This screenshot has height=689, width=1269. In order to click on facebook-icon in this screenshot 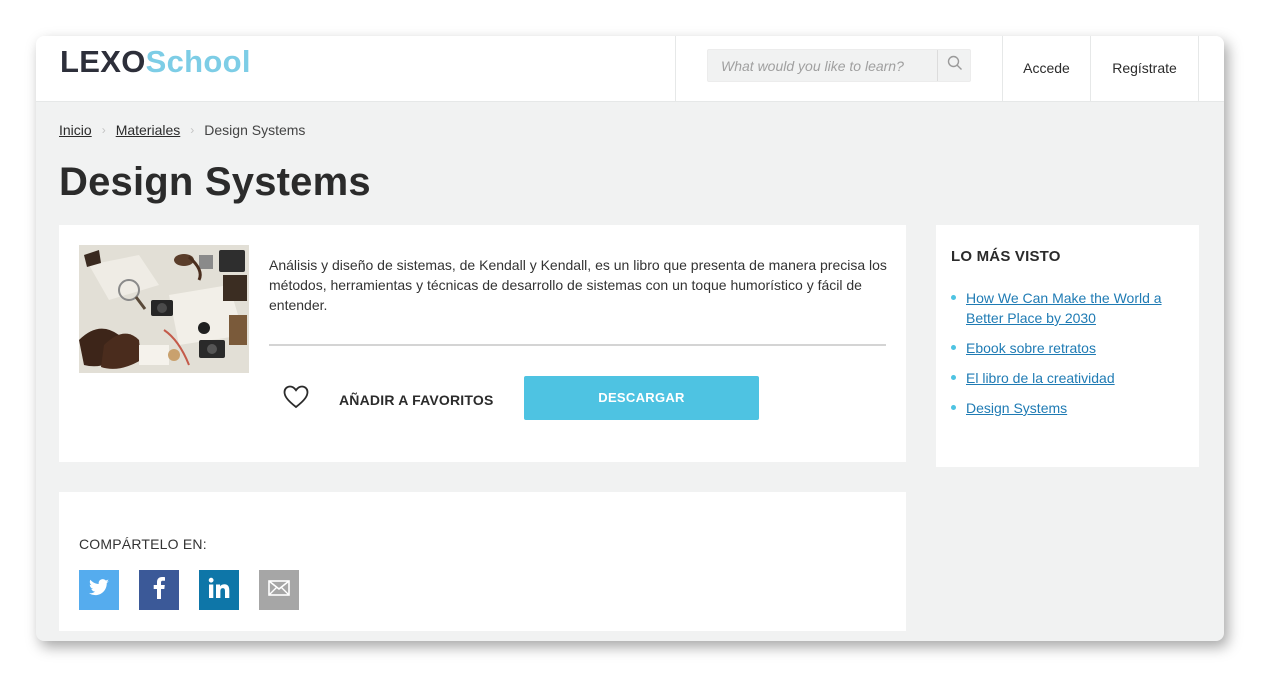, I will do `click(159, 590)`.